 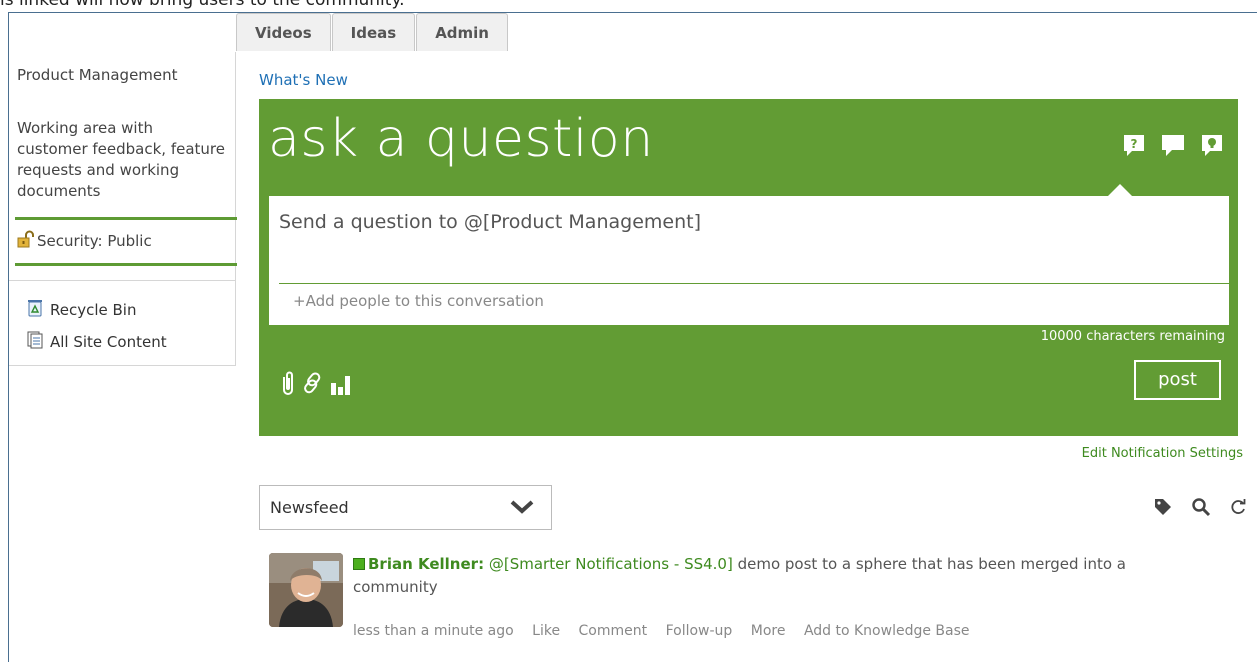 I want to click on post-button: post, so click(x=1177, y=380).